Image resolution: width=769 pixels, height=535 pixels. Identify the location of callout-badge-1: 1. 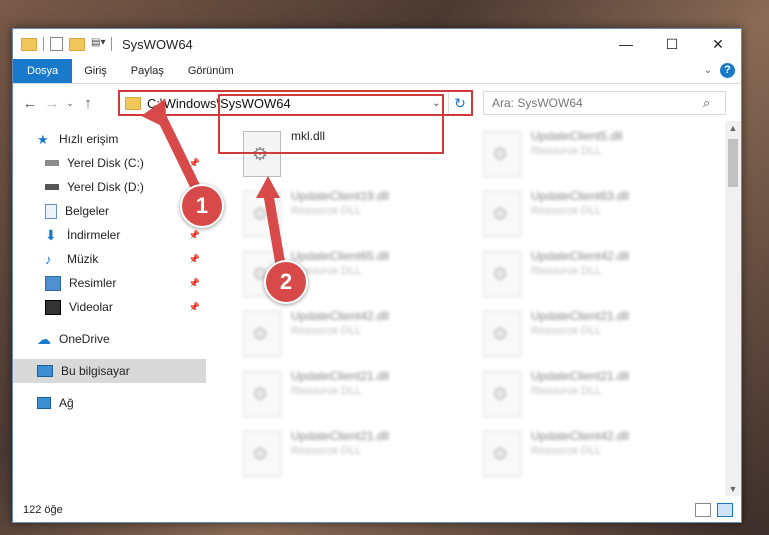
(202, 206).